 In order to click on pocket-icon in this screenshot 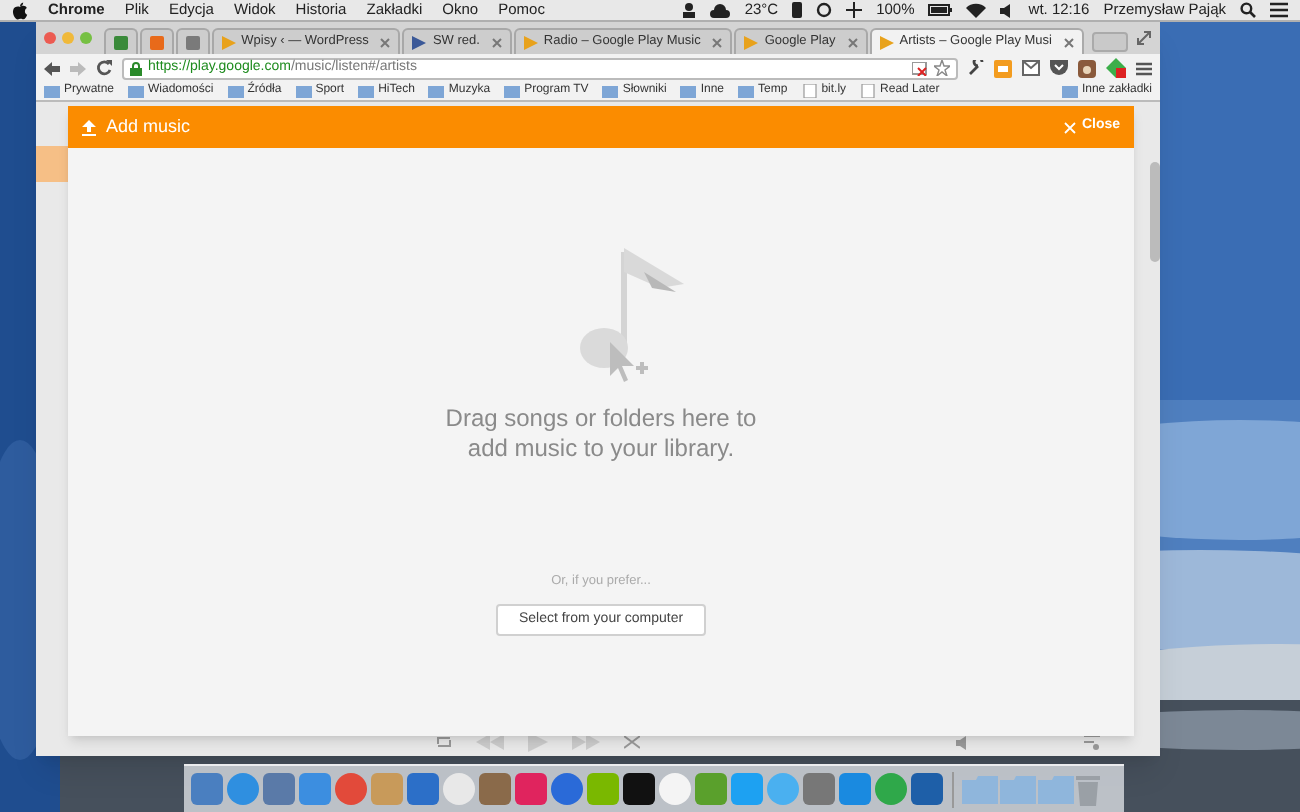, I will do `click(1059, 68)`.